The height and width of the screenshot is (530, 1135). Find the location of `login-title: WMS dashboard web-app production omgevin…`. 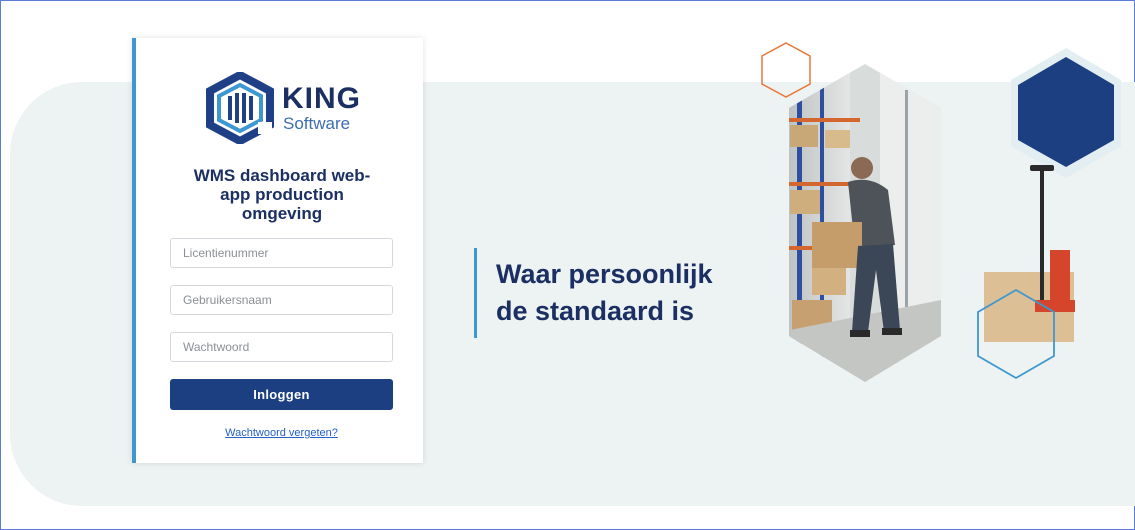

login-title: WMS dashboard web-app production omgevin… is located at coordinates (282, 194).